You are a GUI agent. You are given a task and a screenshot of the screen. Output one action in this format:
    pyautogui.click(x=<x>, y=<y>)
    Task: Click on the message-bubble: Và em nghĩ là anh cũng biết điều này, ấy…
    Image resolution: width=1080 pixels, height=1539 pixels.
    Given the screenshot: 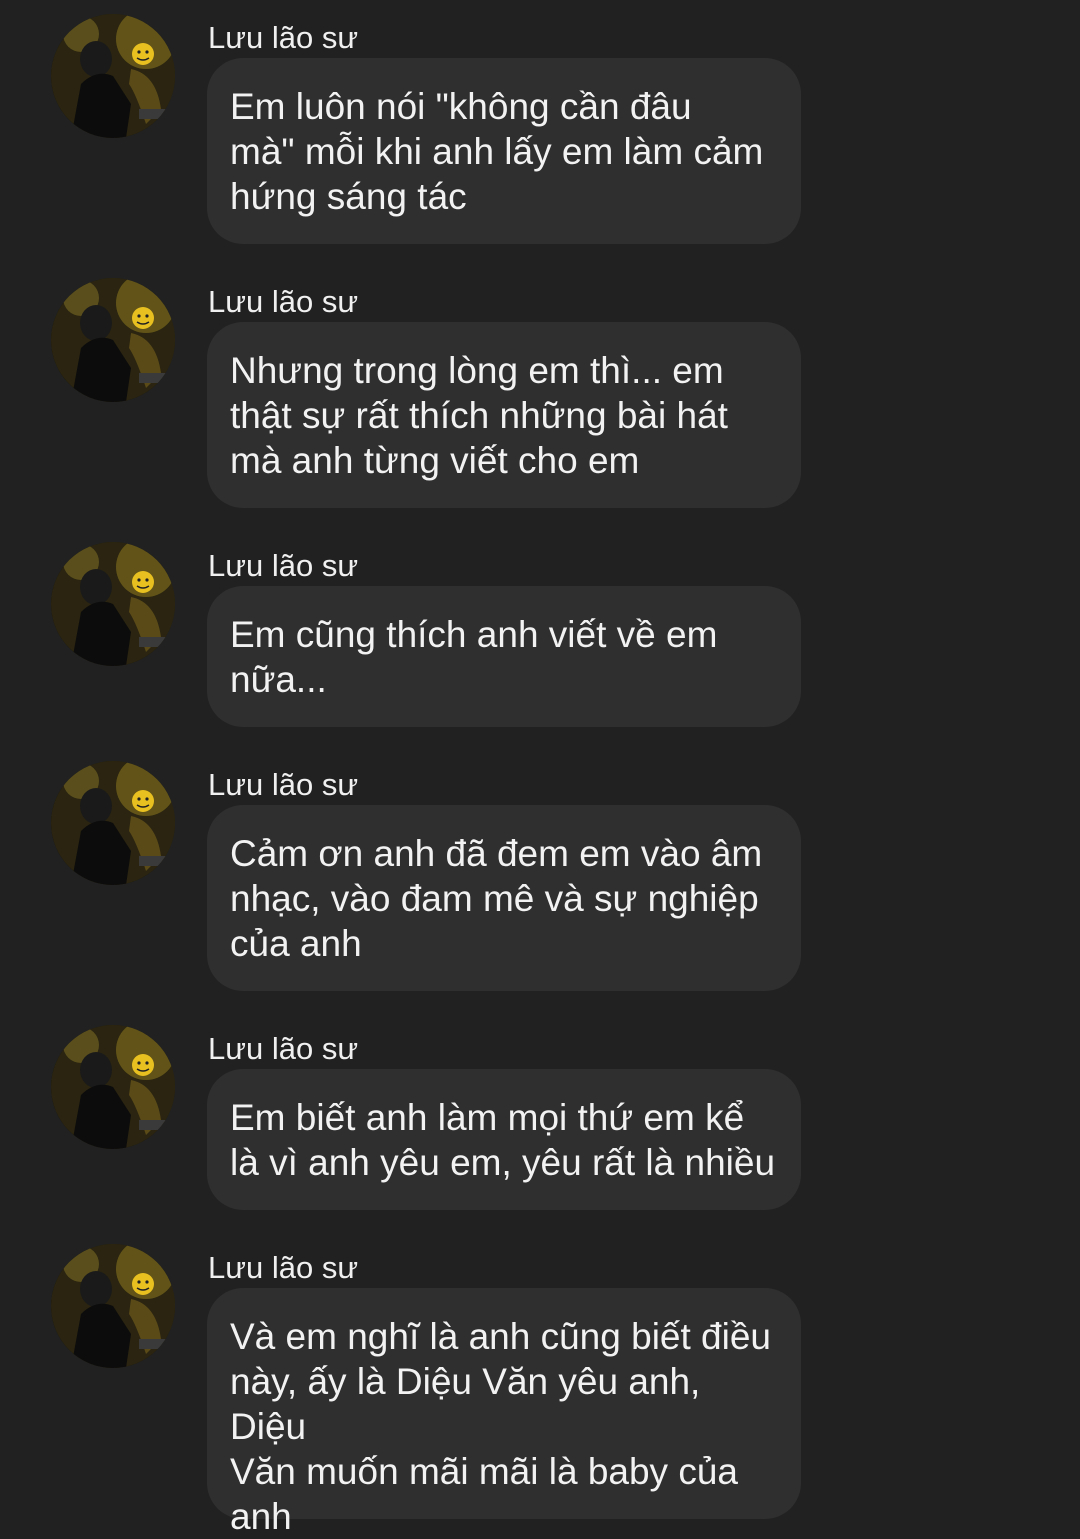 What is the action you would take?
    pyautogui.click(x=504, y=1412)
    